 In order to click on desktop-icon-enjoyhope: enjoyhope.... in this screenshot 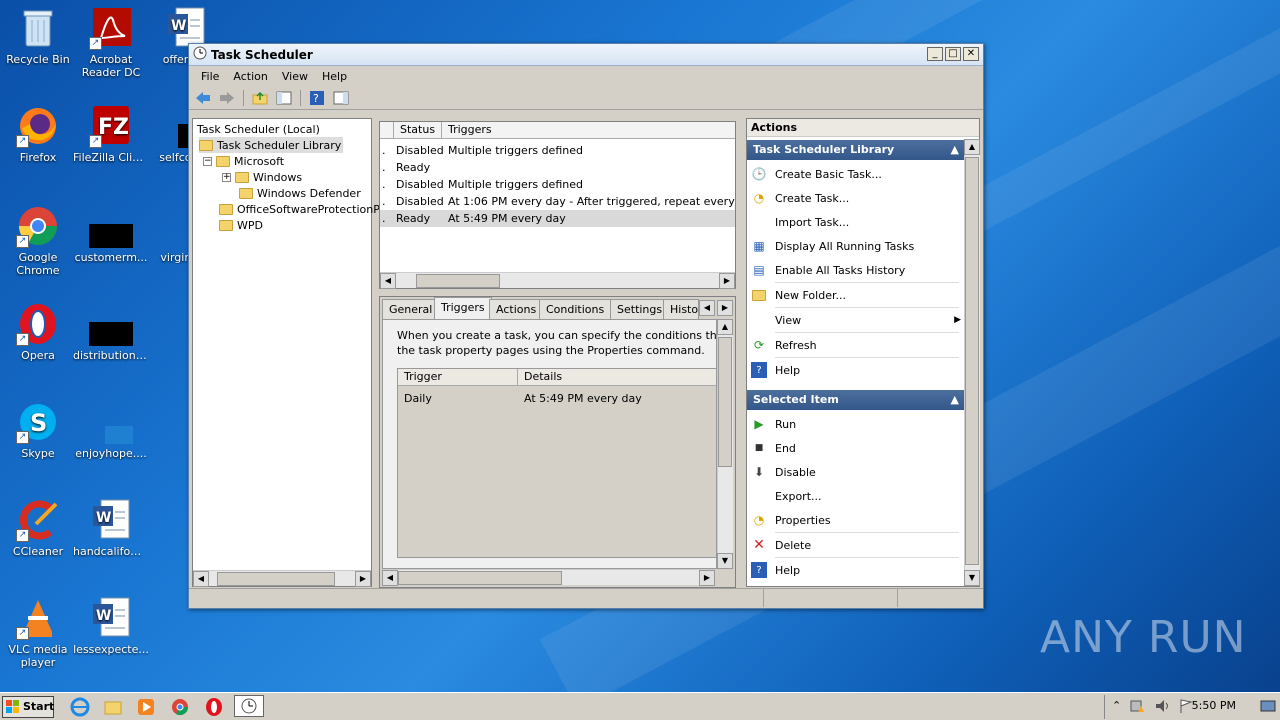, I will do `click(111, 430)`.